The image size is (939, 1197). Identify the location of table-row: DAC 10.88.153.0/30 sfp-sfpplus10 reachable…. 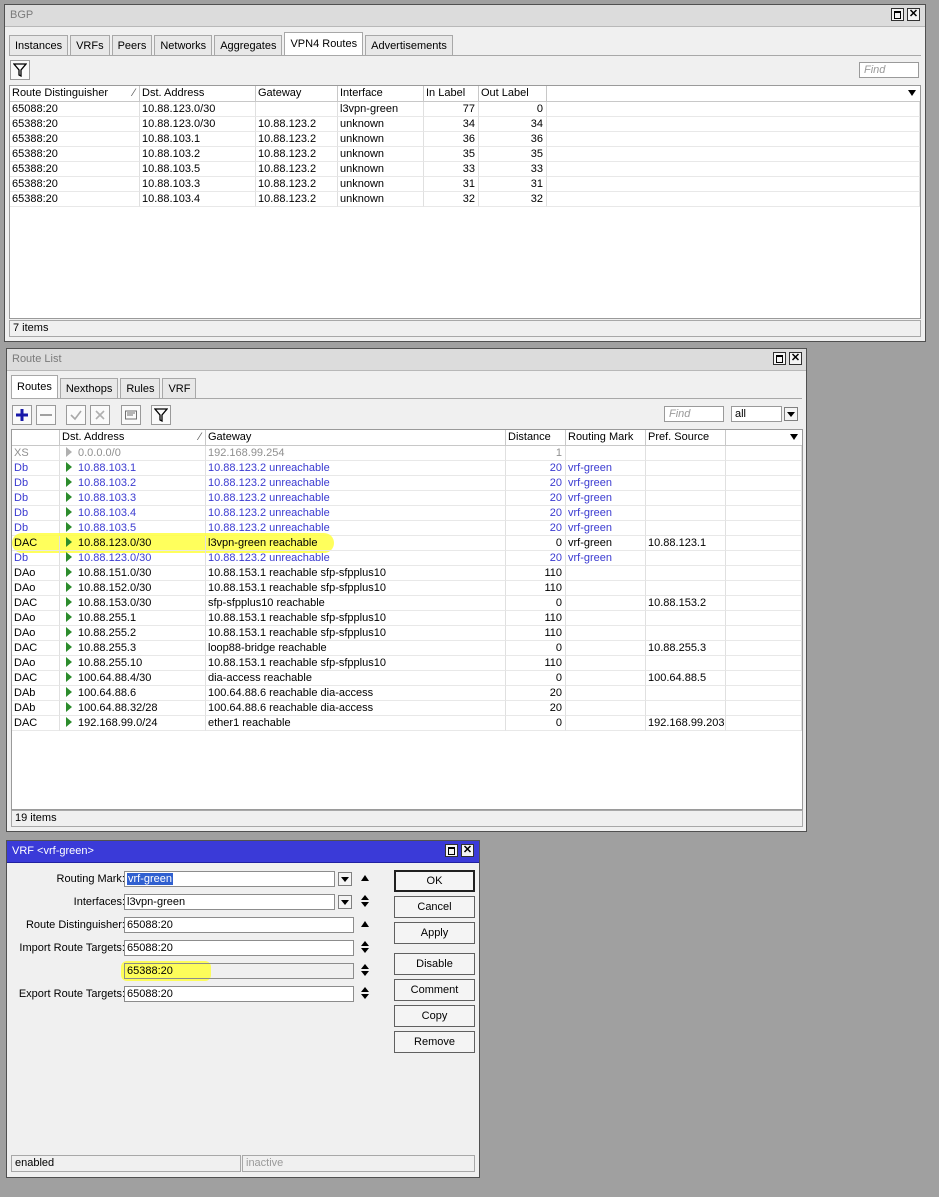
(407, 603).